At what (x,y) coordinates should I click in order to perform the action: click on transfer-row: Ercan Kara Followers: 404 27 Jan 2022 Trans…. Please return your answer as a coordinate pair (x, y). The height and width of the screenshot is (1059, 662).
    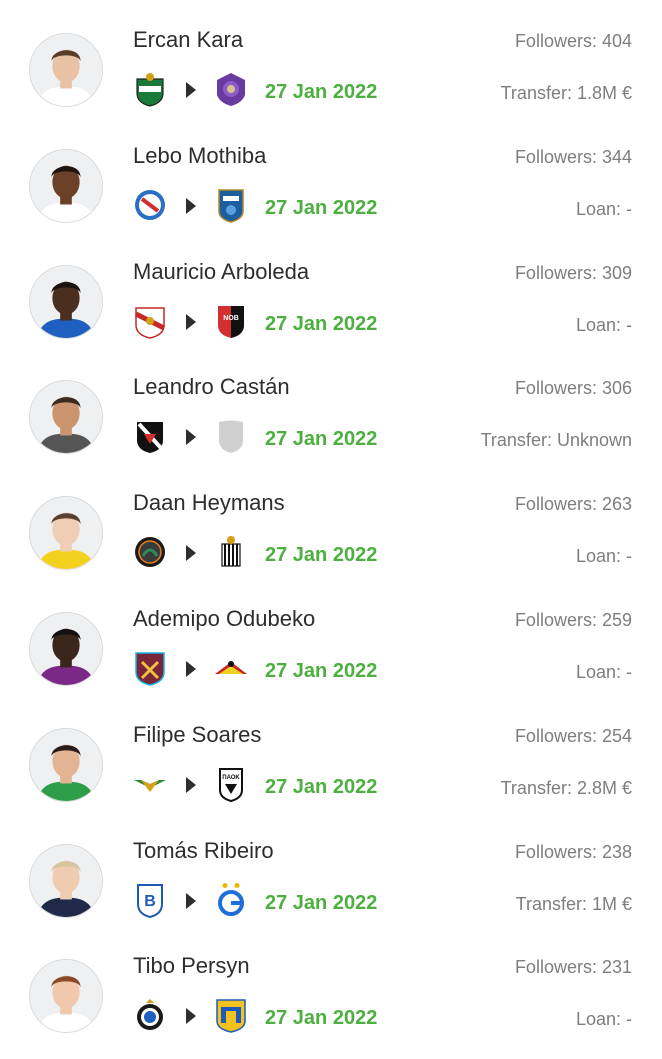
    Looking at the image, I should click on (331, 69).